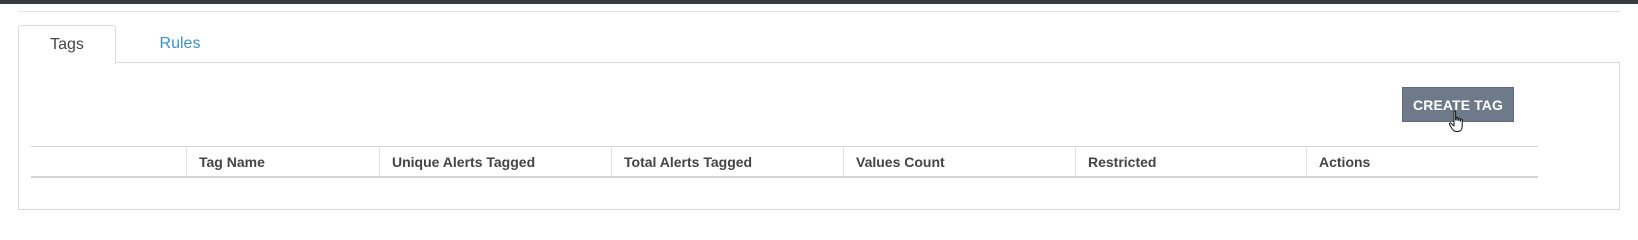 Image resolution: width=1638 pixels, height=240 pixels. I want to click on column-header-actions: Actions, so click(1422, 162).